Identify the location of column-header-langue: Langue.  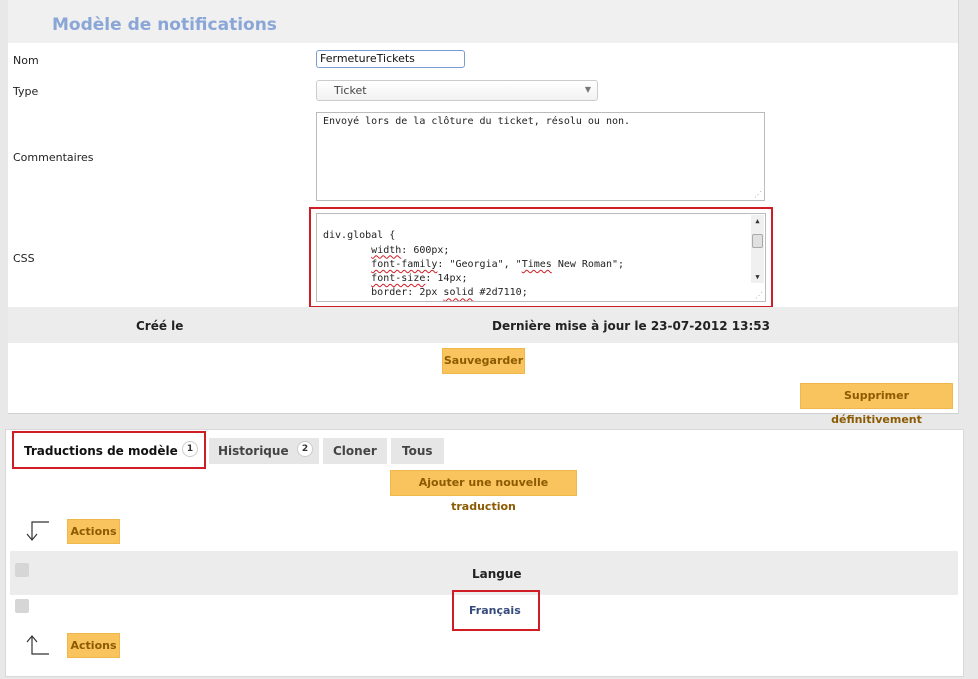
(497, 574).